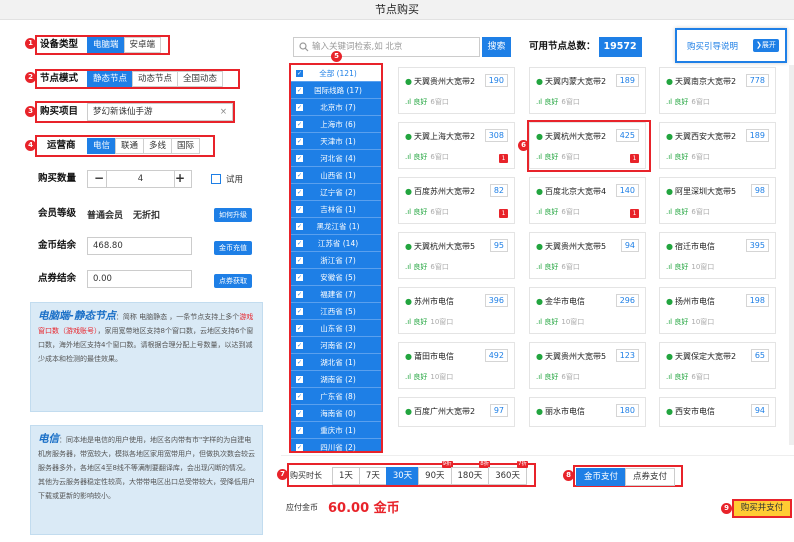 This screenshot has height=542, width=794. Describe the element at coordinates (587, 412) in the screenshot. I see `node-card: ● 丽水市电信 180` at that location.